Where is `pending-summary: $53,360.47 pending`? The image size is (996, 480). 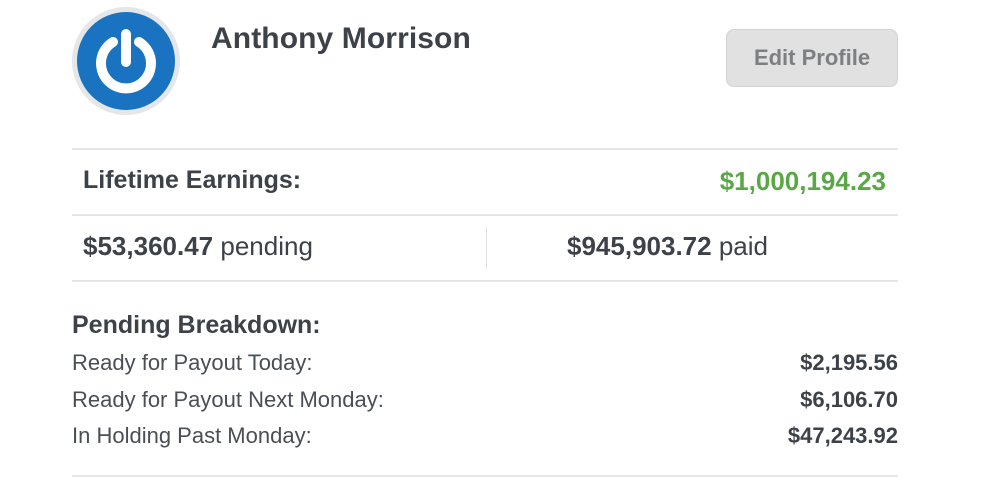 pending-summary: $53,360.47 pending is located at coordinates (198, 246).